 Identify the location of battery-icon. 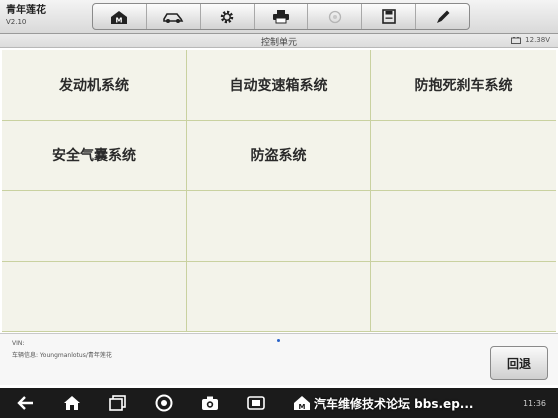
(516, 40).